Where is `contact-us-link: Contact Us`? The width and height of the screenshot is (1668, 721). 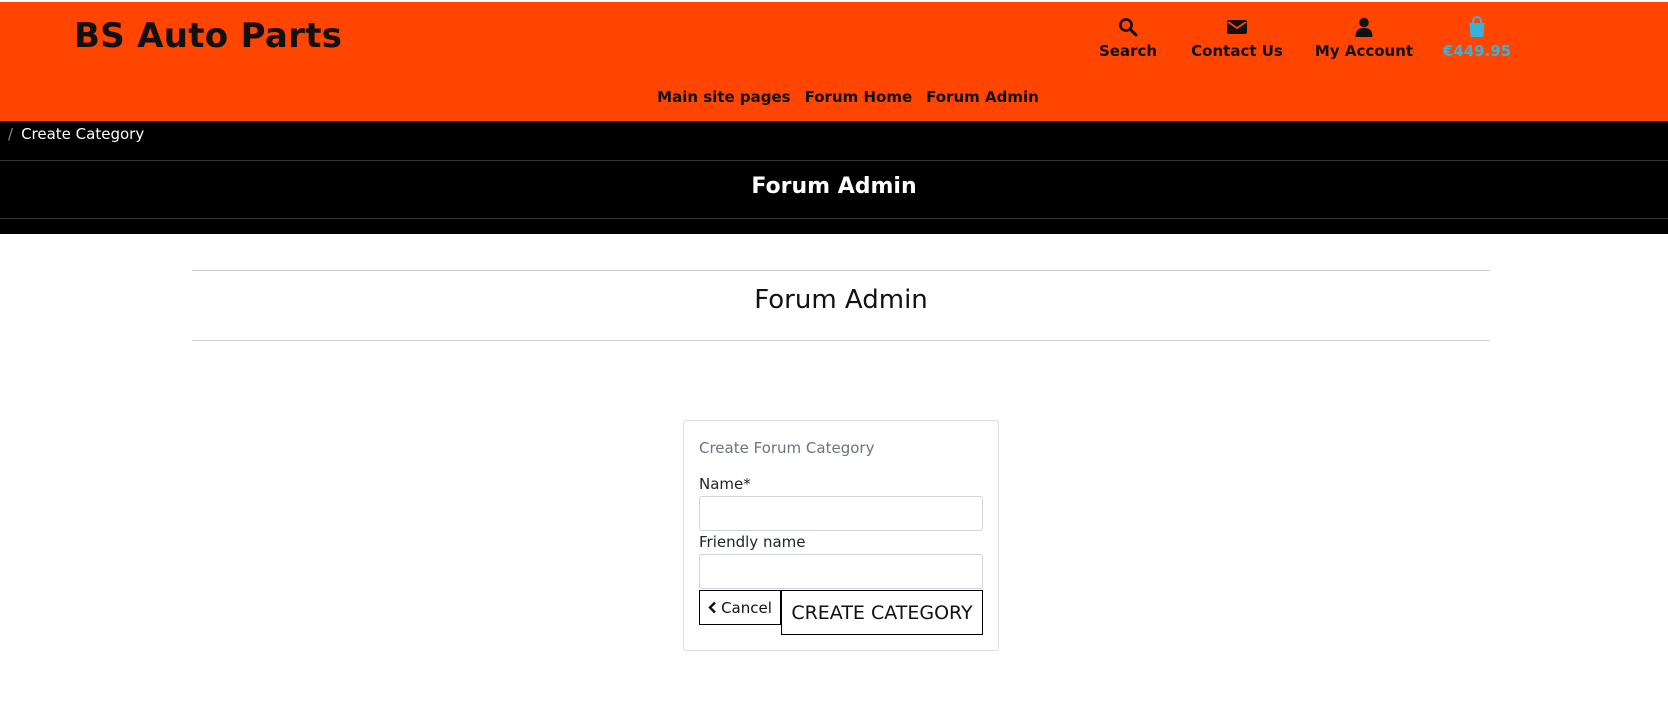 contact-us-link: Contact Us is located at coordinates (1237, 38).